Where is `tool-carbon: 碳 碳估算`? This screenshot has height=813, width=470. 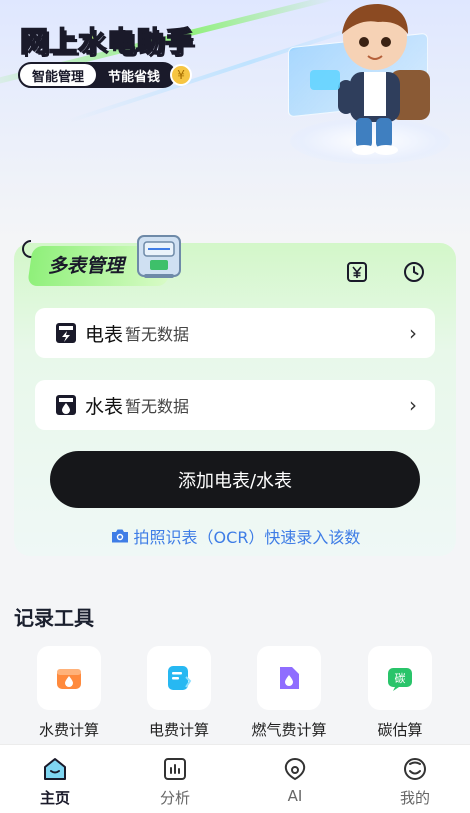 tool-carbon: 碳 碳估算 is located at coordinates (400, 695).